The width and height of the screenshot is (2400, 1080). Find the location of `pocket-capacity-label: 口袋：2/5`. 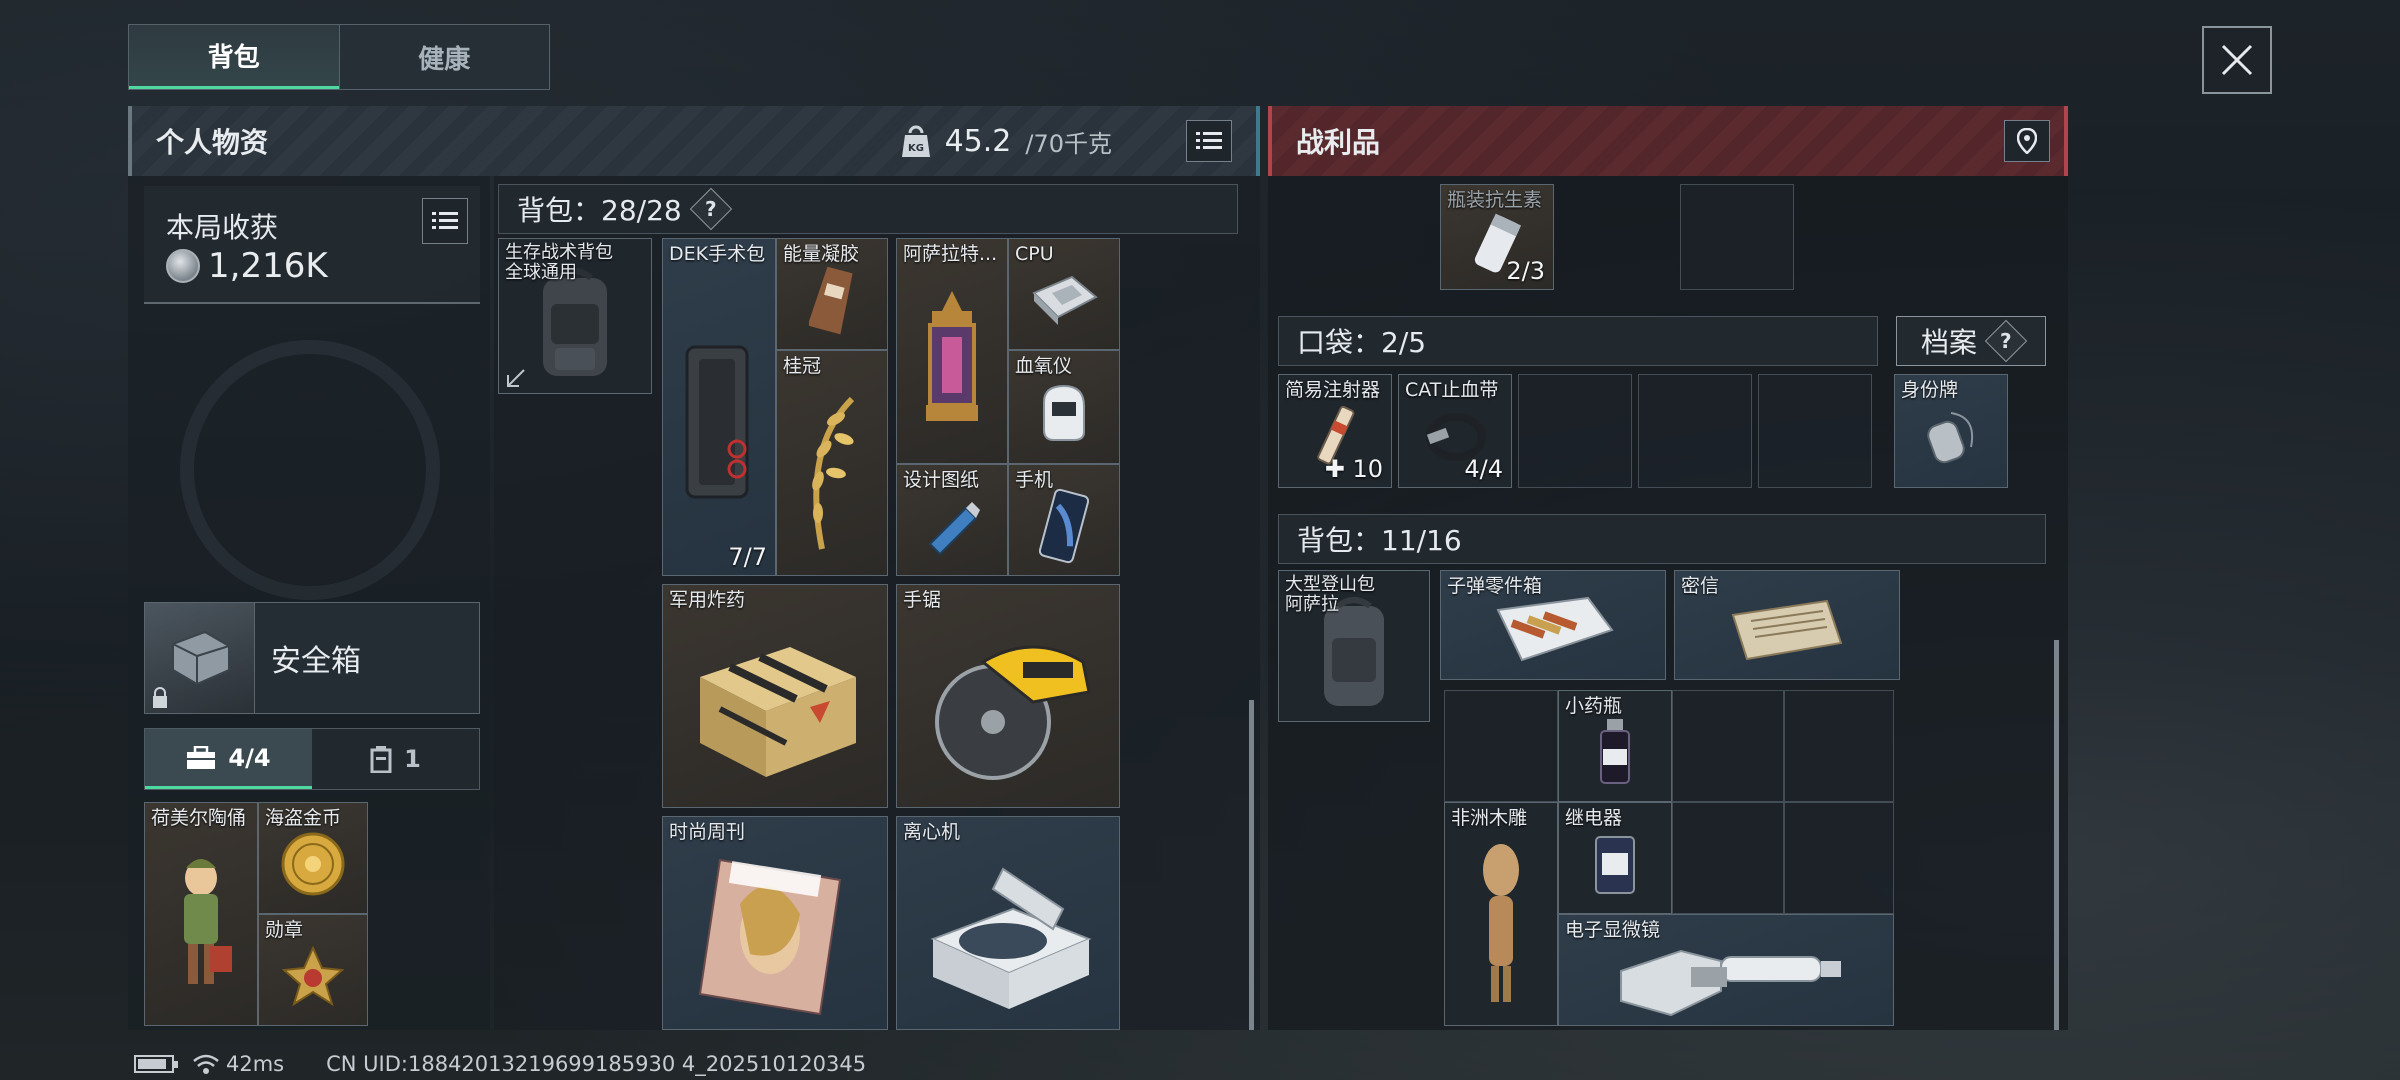

pocket-capacity-label: 口袋：2/5 is located at coordinates (1578, 341).